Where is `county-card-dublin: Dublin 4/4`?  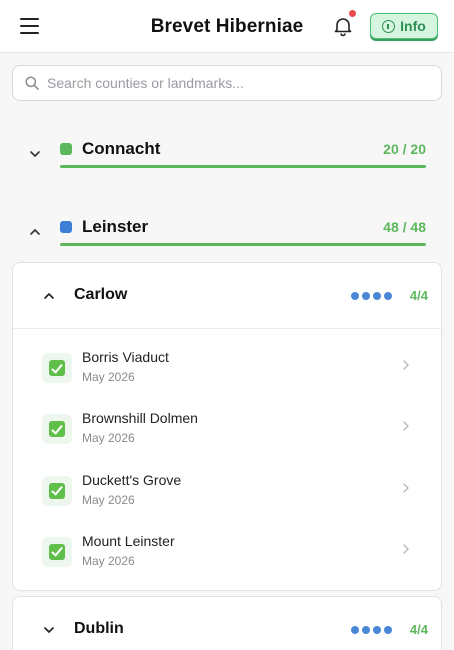 county-card-dublin: Dublin 4/4 is located at coordinates (227, 623).